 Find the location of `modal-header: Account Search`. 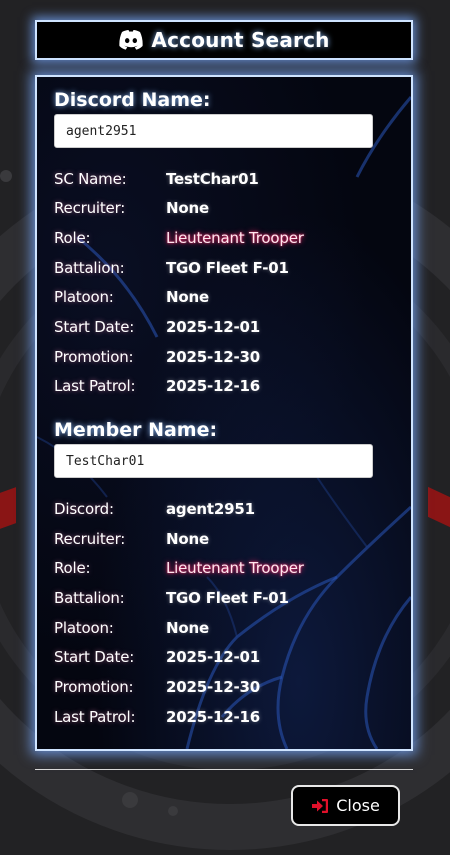

modal-header: Account Search is located at coordinates (224, 40).